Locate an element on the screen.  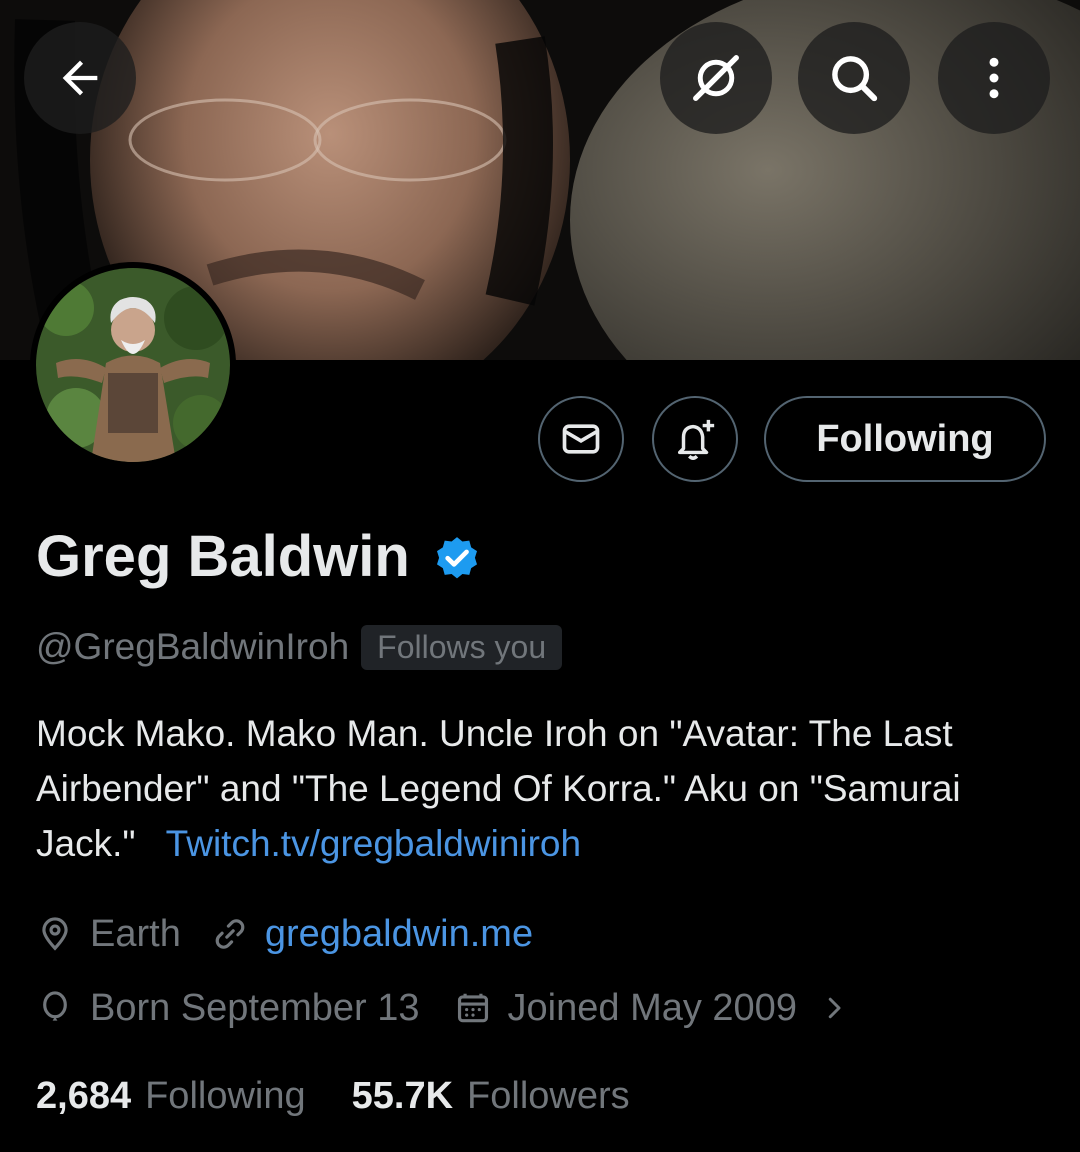
handle-row: @GregBaldwinIroh Follows you is located at coordinates (299, 647).